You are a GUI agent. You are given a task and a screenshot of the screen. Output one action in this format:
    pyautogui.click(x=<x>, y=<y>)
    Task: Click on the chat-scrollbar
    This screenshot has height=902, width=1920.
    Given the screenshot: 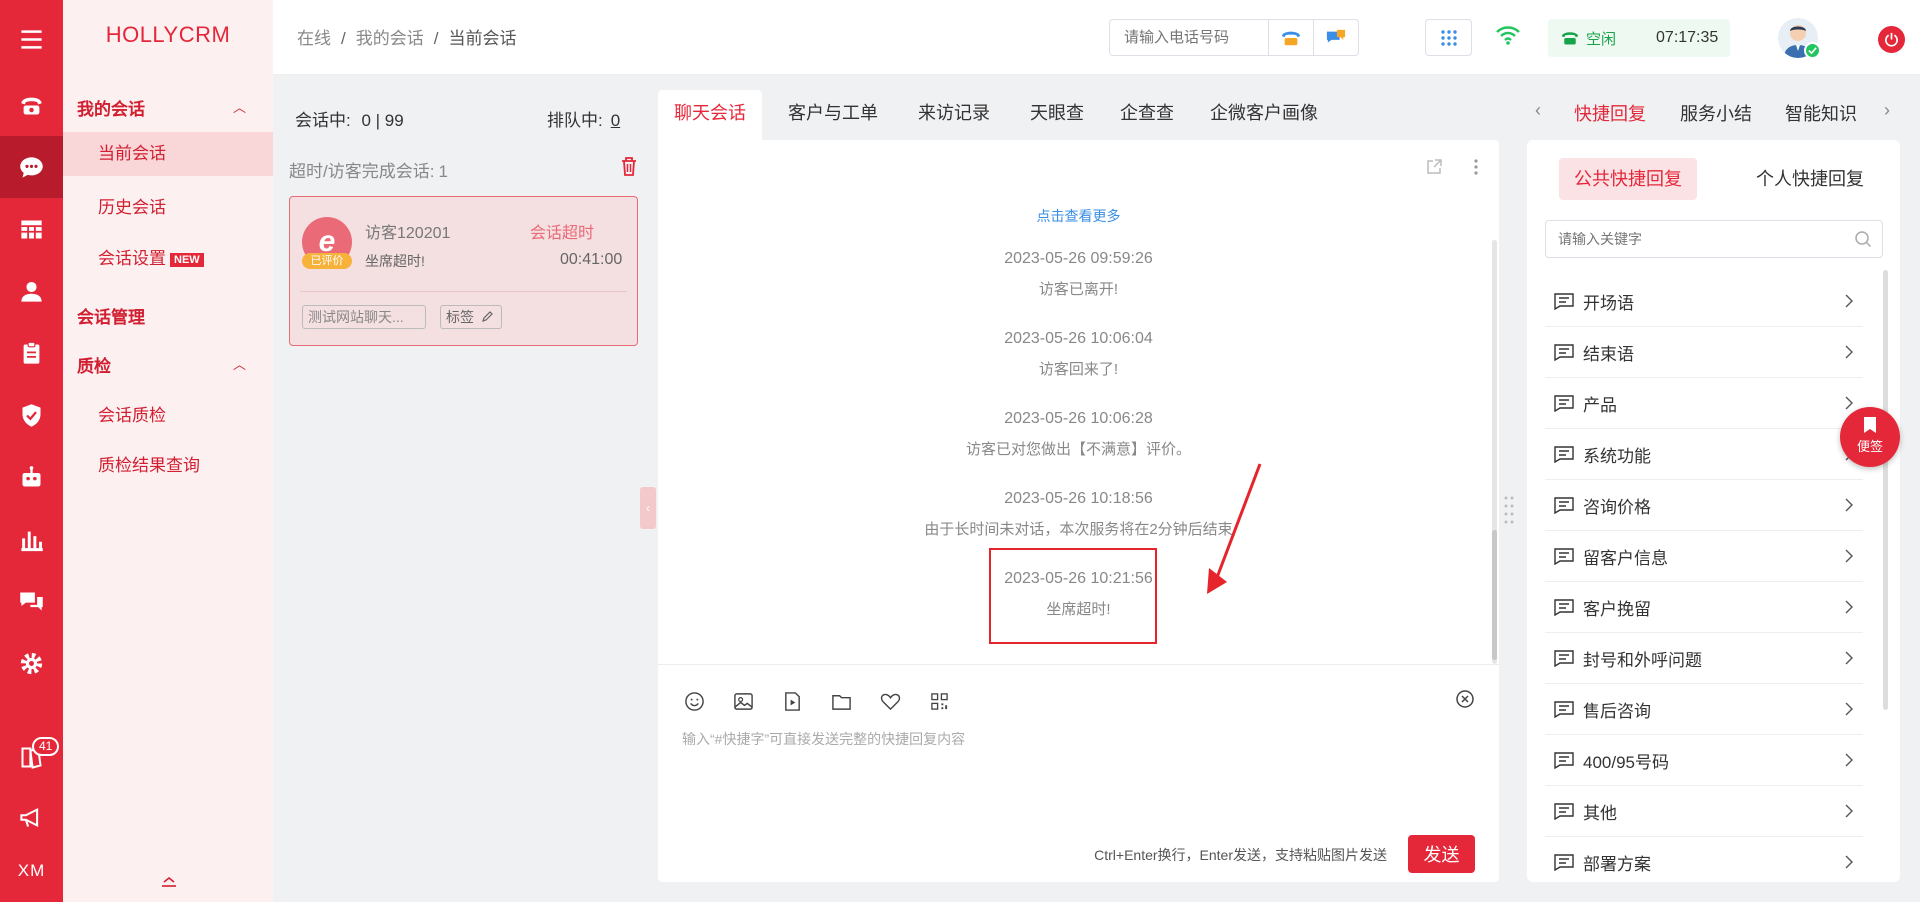 What is the action you would take?
    pyautogui.click(x=1494, y=452)
    